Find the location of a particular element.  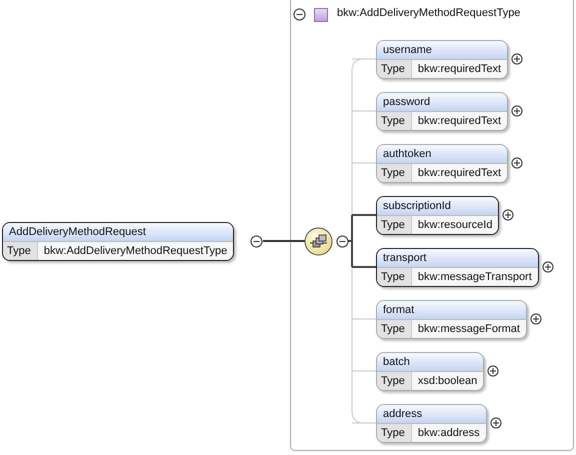

element-node: format Type bkw:messageFormat is located at coordinates (451, 319).